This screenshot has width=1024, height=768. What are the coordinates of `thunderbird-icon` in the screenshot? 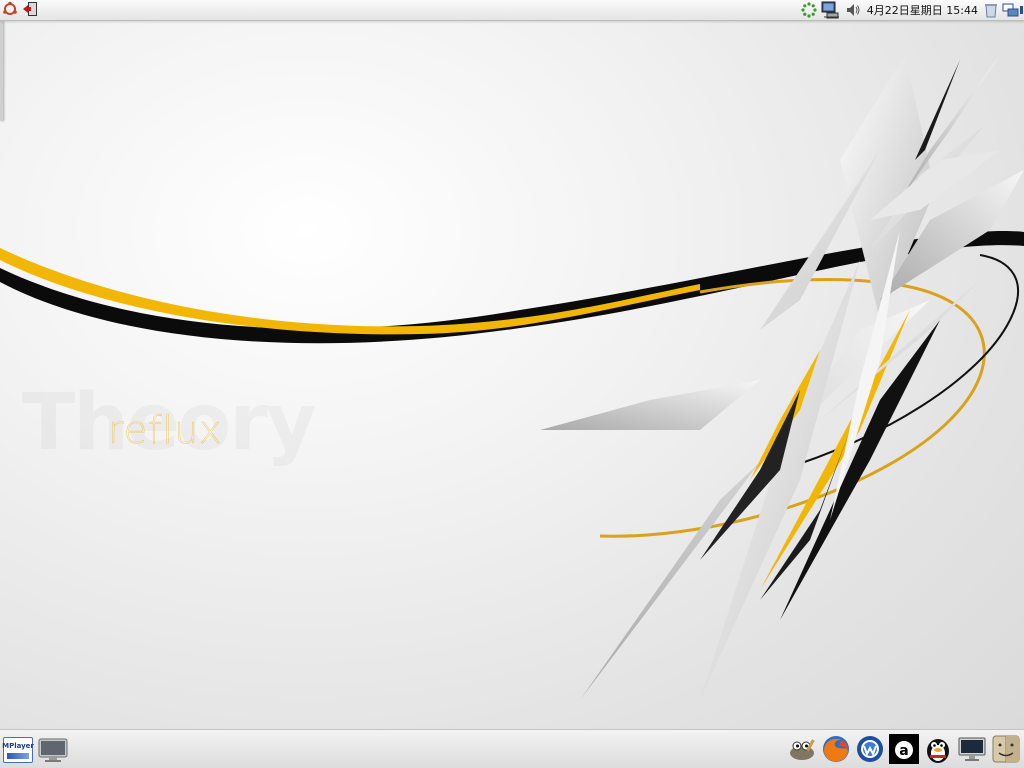 It's located at (870, 748).